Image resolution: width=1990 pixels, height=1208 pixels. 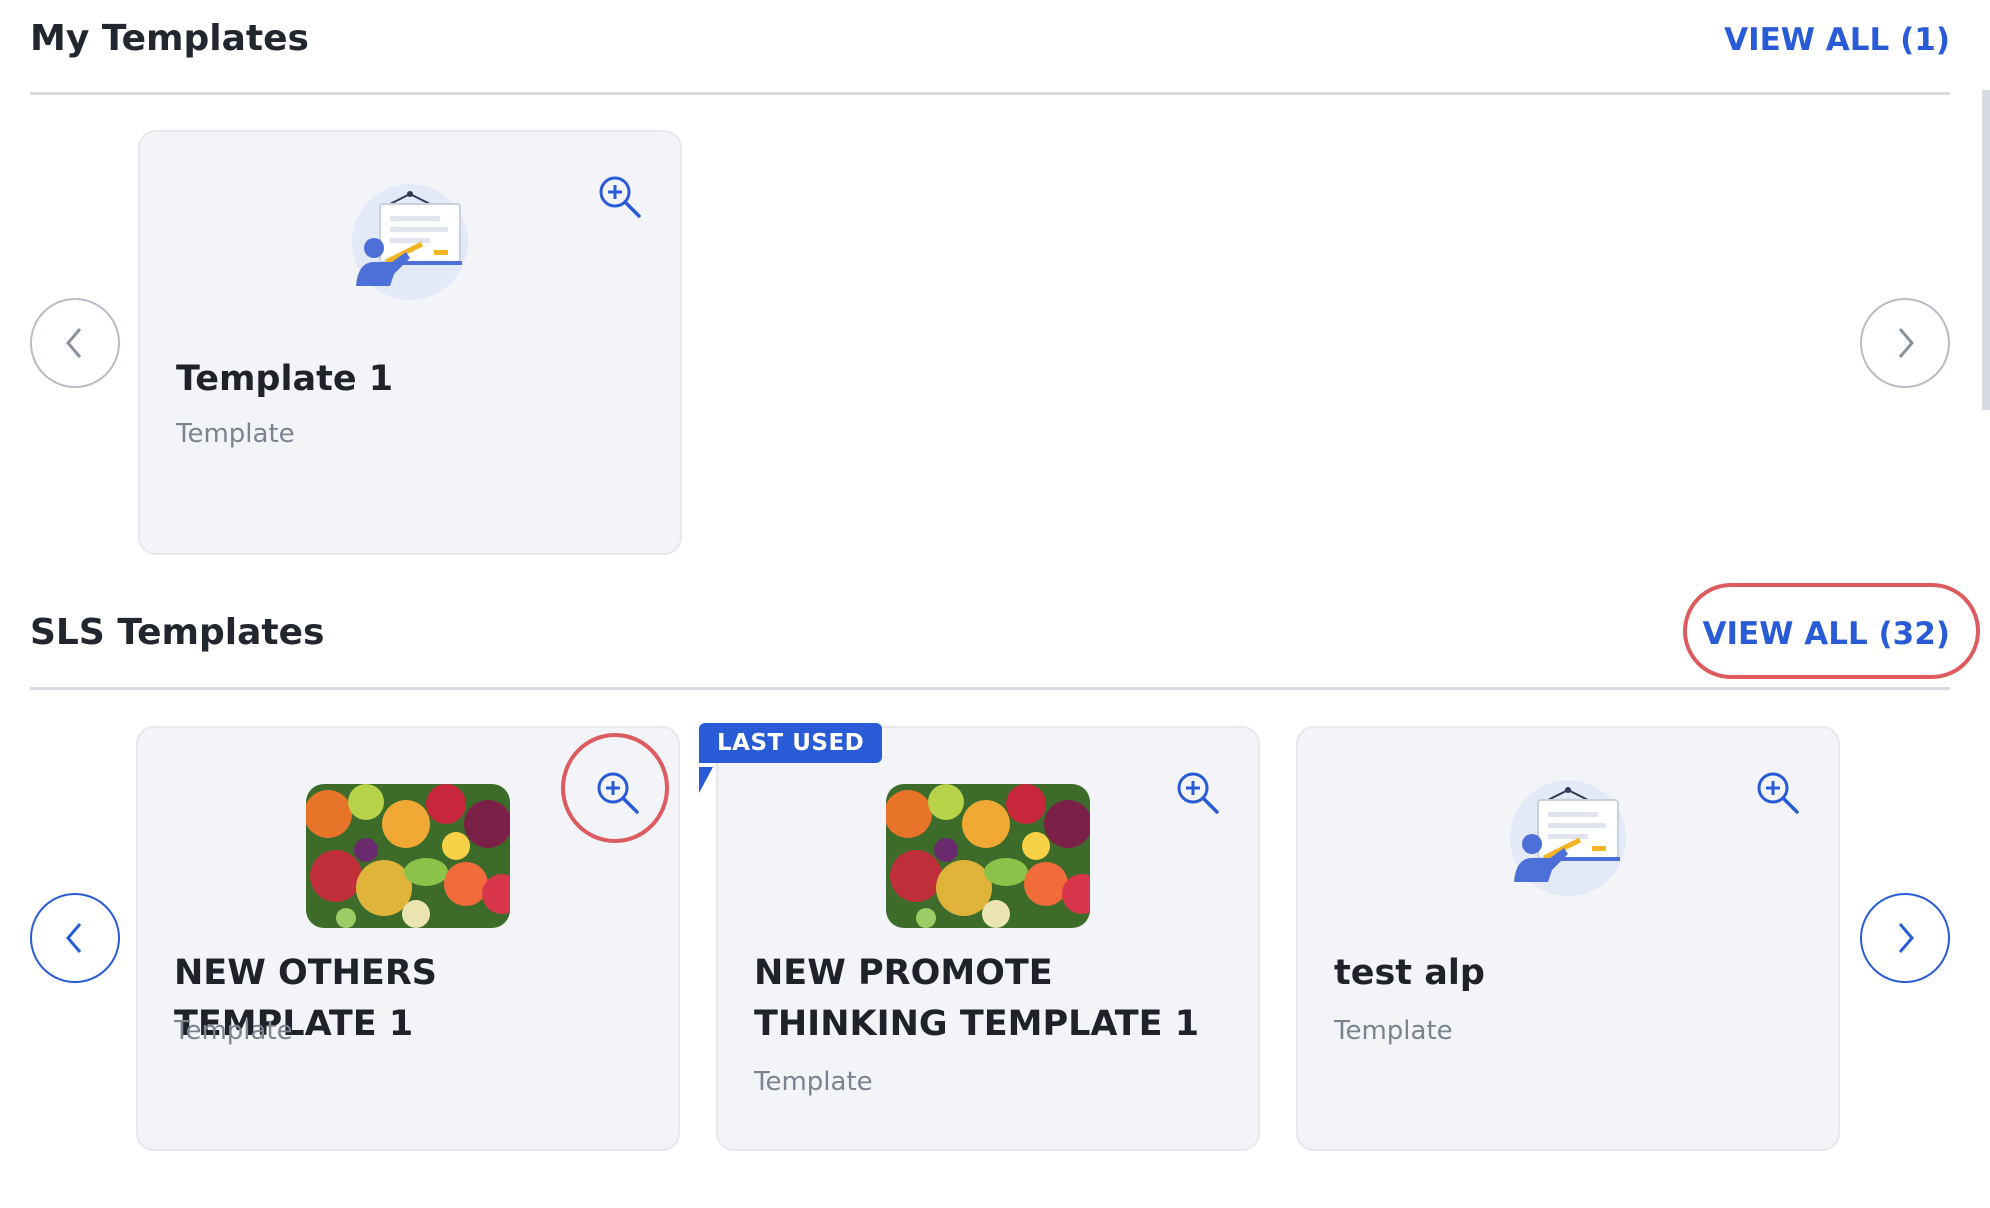 I want to click on my-templates-prev-button, so click(x=75, y=343).